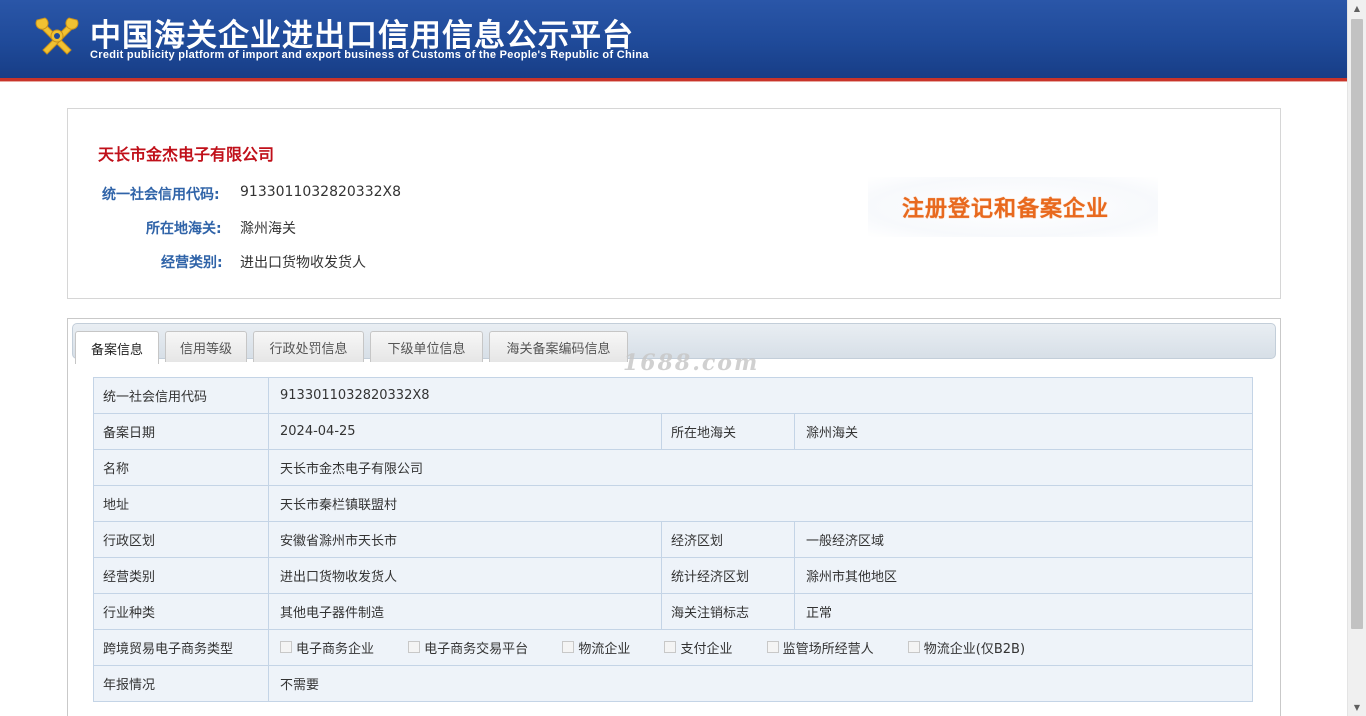 The height and width of the screenshot is (716, 1366). I want to click on summary-value: 进出口货物收发货人, so click(303, 263).